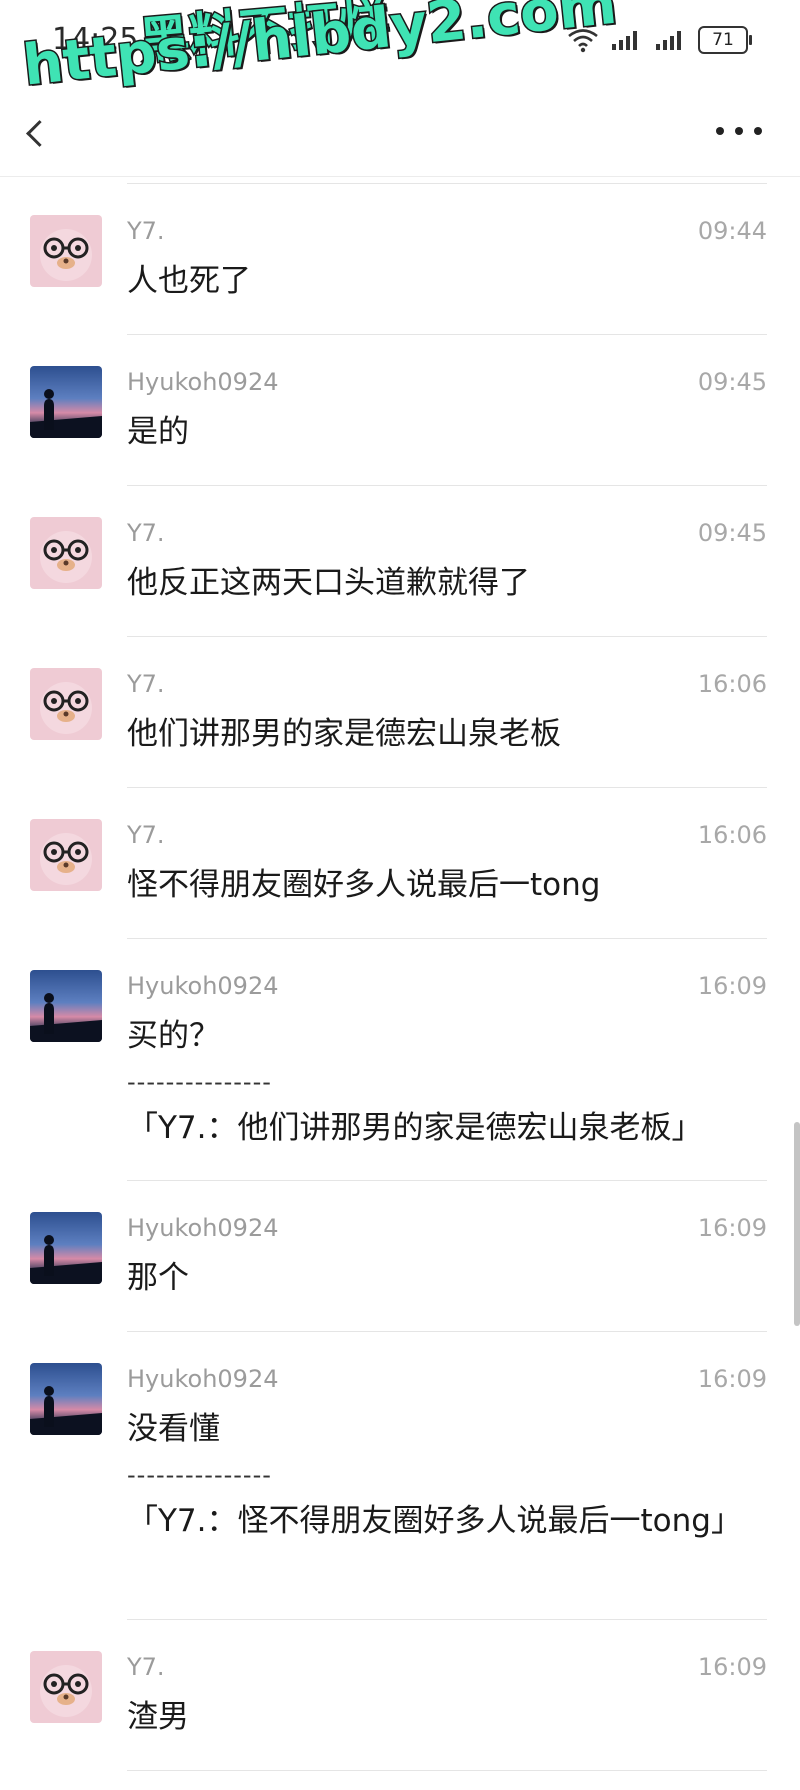  I want to click on message-item: Y7. 09:44 人也死了, so click(400, 258).